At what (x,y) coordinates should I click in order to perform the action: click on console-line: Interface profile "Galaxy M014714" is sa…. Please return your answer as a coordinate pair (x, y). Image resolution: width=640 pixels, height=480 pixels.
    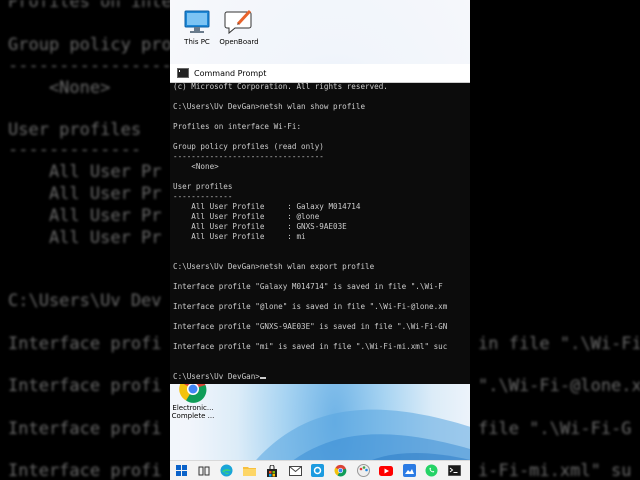
    Looking at the image, I should click on (308, 286).